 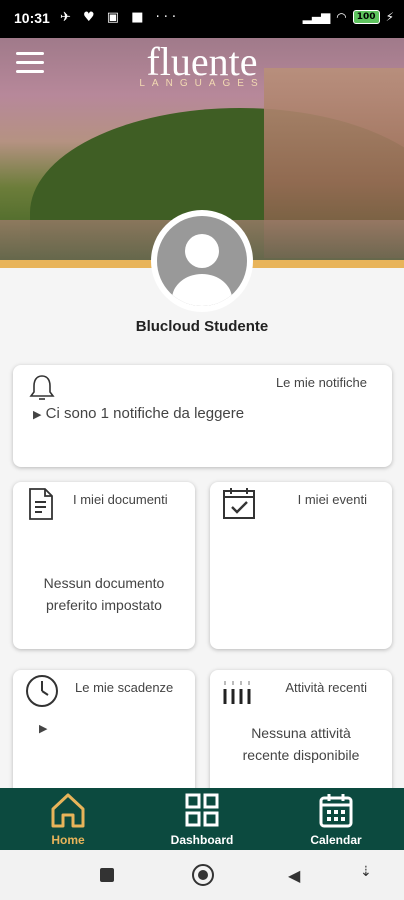 I want to click on documents-title: I miei documenti, so click(x=120, y=499).